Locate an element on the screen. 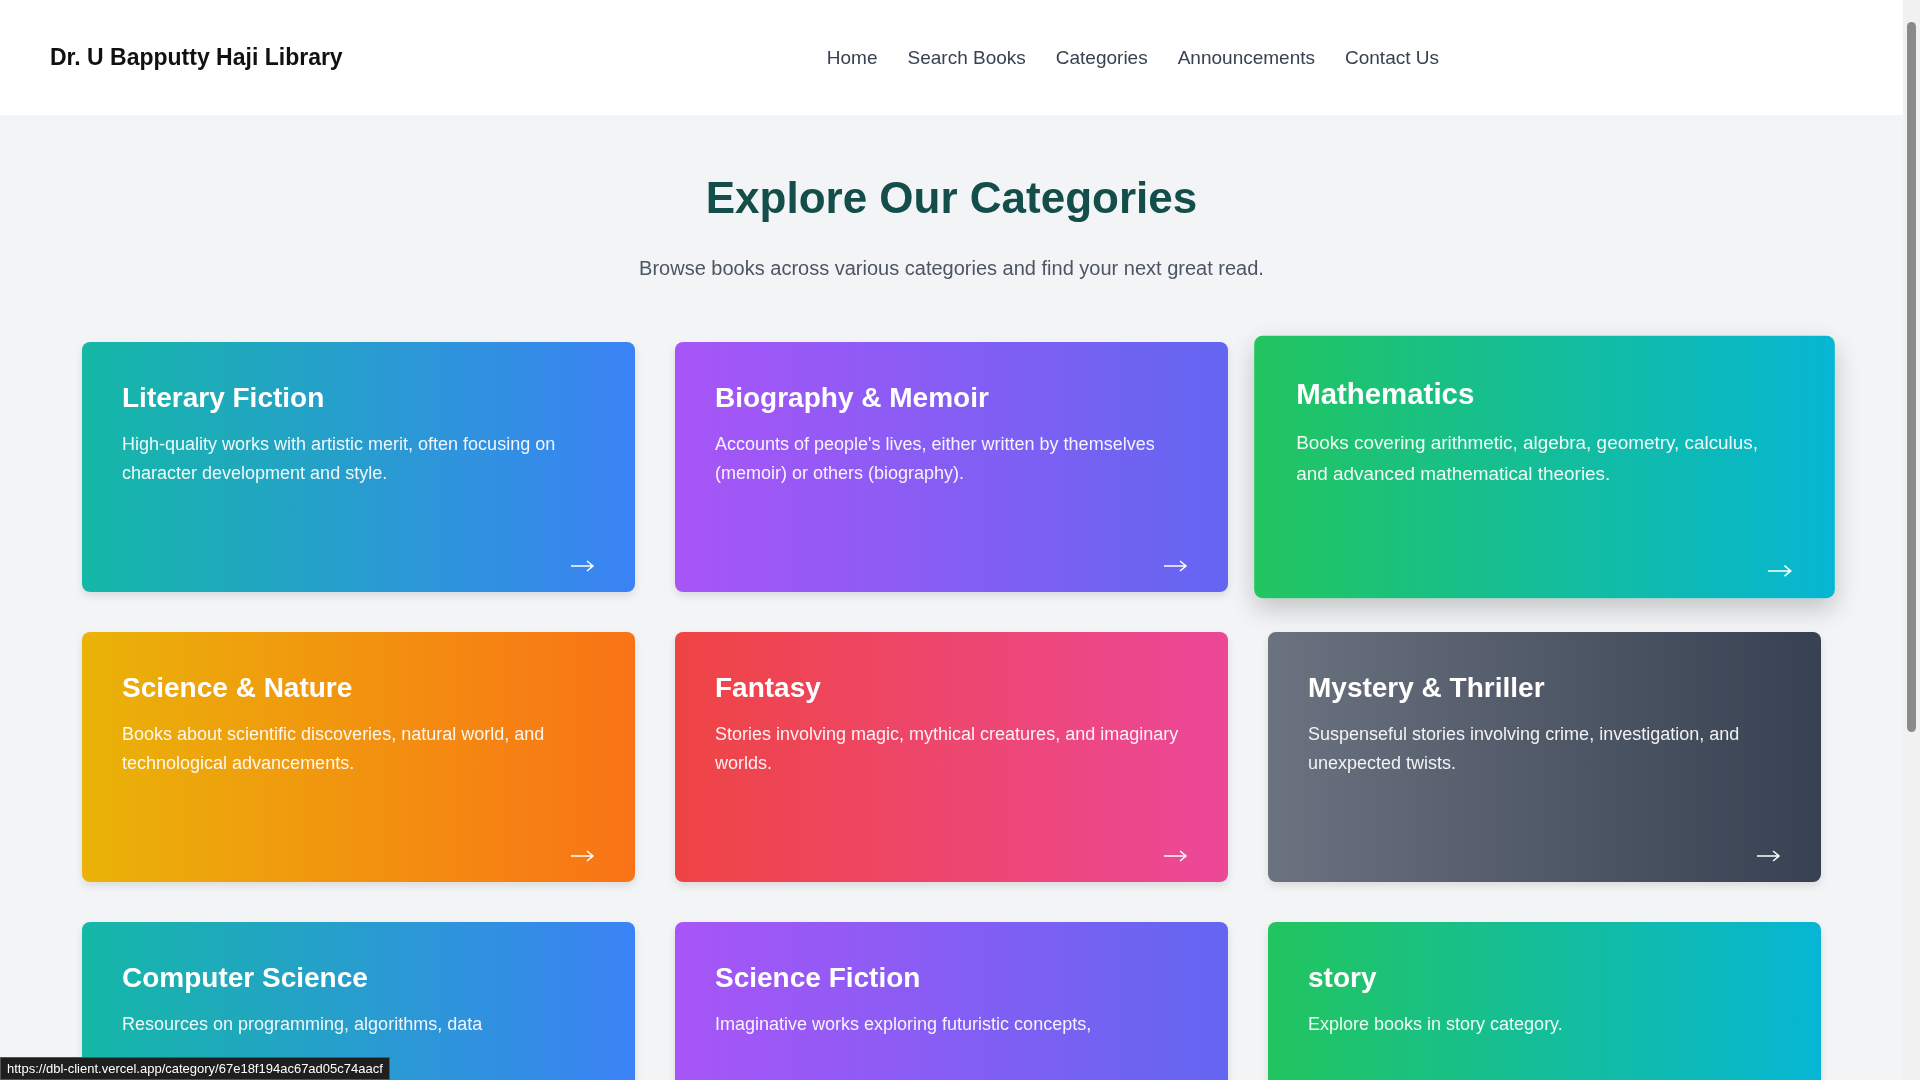 This screenshot has width=1920, height=1080. library-name: Dr. U Bapputty Haji Library is located at coordinates (196, 57).